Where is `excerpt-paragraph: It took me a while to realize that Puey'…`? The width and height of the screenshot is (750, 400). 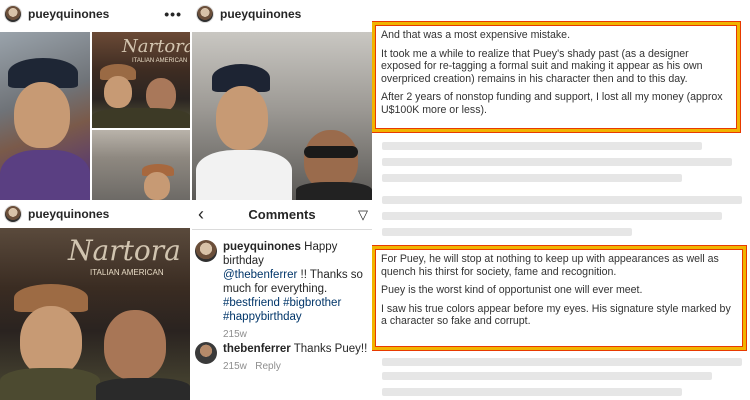 excerpt-paragraph: It took me a while to realize that Puey'… is located at coordinates (542, 66).